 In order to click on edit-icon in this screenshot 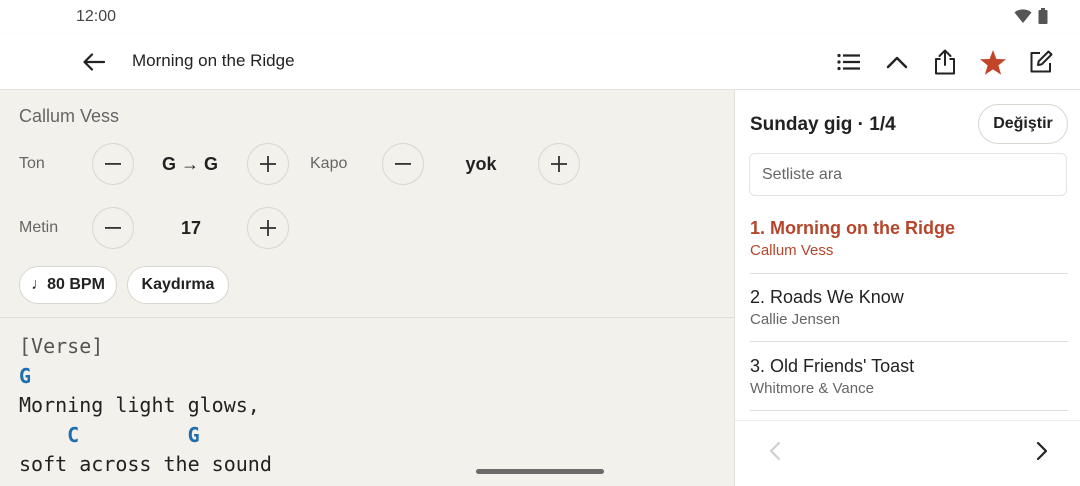, I will do `click(1041, 61)`.